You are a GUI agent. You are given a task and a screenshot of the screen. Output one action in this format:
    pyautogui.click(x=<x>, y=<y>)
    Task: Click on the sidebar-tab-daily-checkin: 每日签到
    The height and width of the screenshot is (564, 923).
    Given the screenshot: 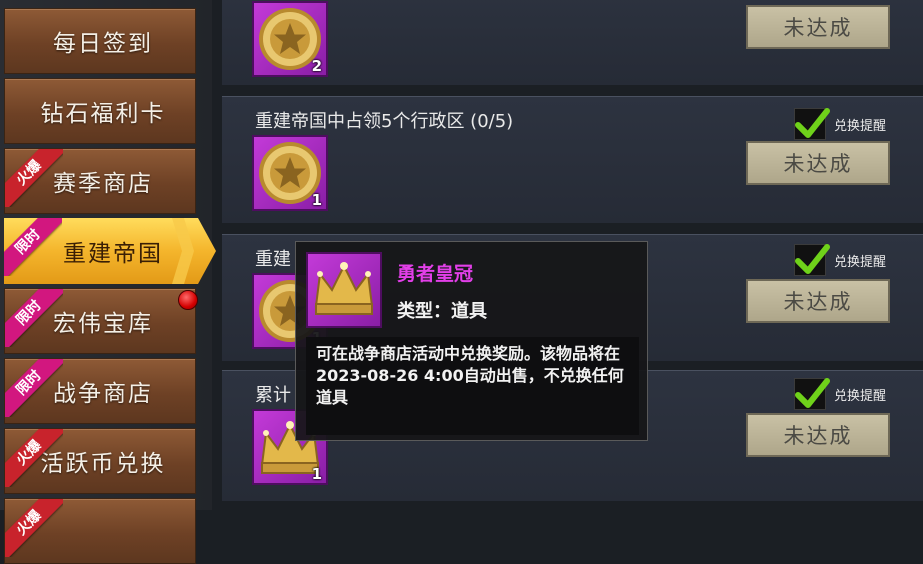 What is the action you would take?
    pyautogui.click(x=100, y=41)
    